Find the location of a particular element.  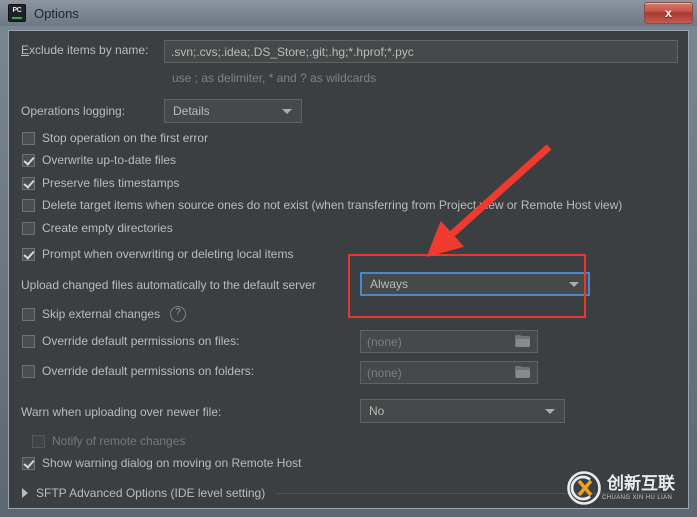

override-permissions-files-value: (none) is located at coordinates (384, 341).